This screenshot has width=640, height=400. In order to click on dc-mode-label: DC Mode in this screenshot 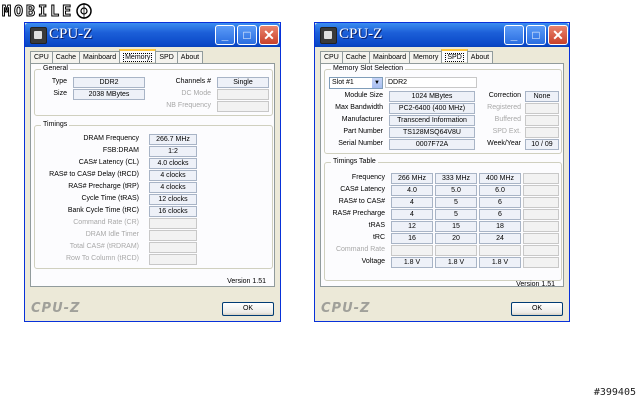, I will do `click(196, 93)`.